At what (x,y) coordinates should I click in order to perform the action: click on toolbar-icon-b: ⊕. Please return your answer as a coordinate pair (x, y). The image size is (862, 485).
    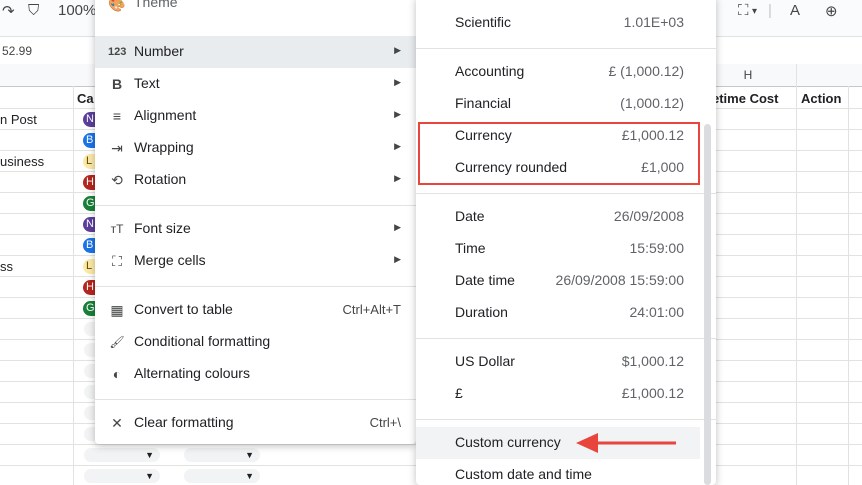
    Looking at the image, I should click on (831, 11).